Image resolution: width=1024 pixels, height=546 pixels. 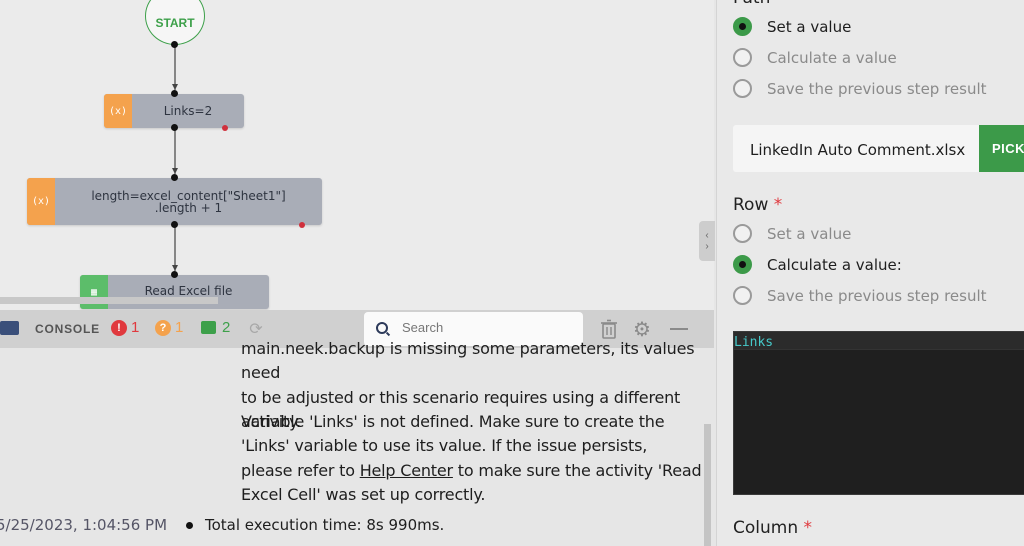 I want to click on error-count: ! 1, so click(x=125, y=327).